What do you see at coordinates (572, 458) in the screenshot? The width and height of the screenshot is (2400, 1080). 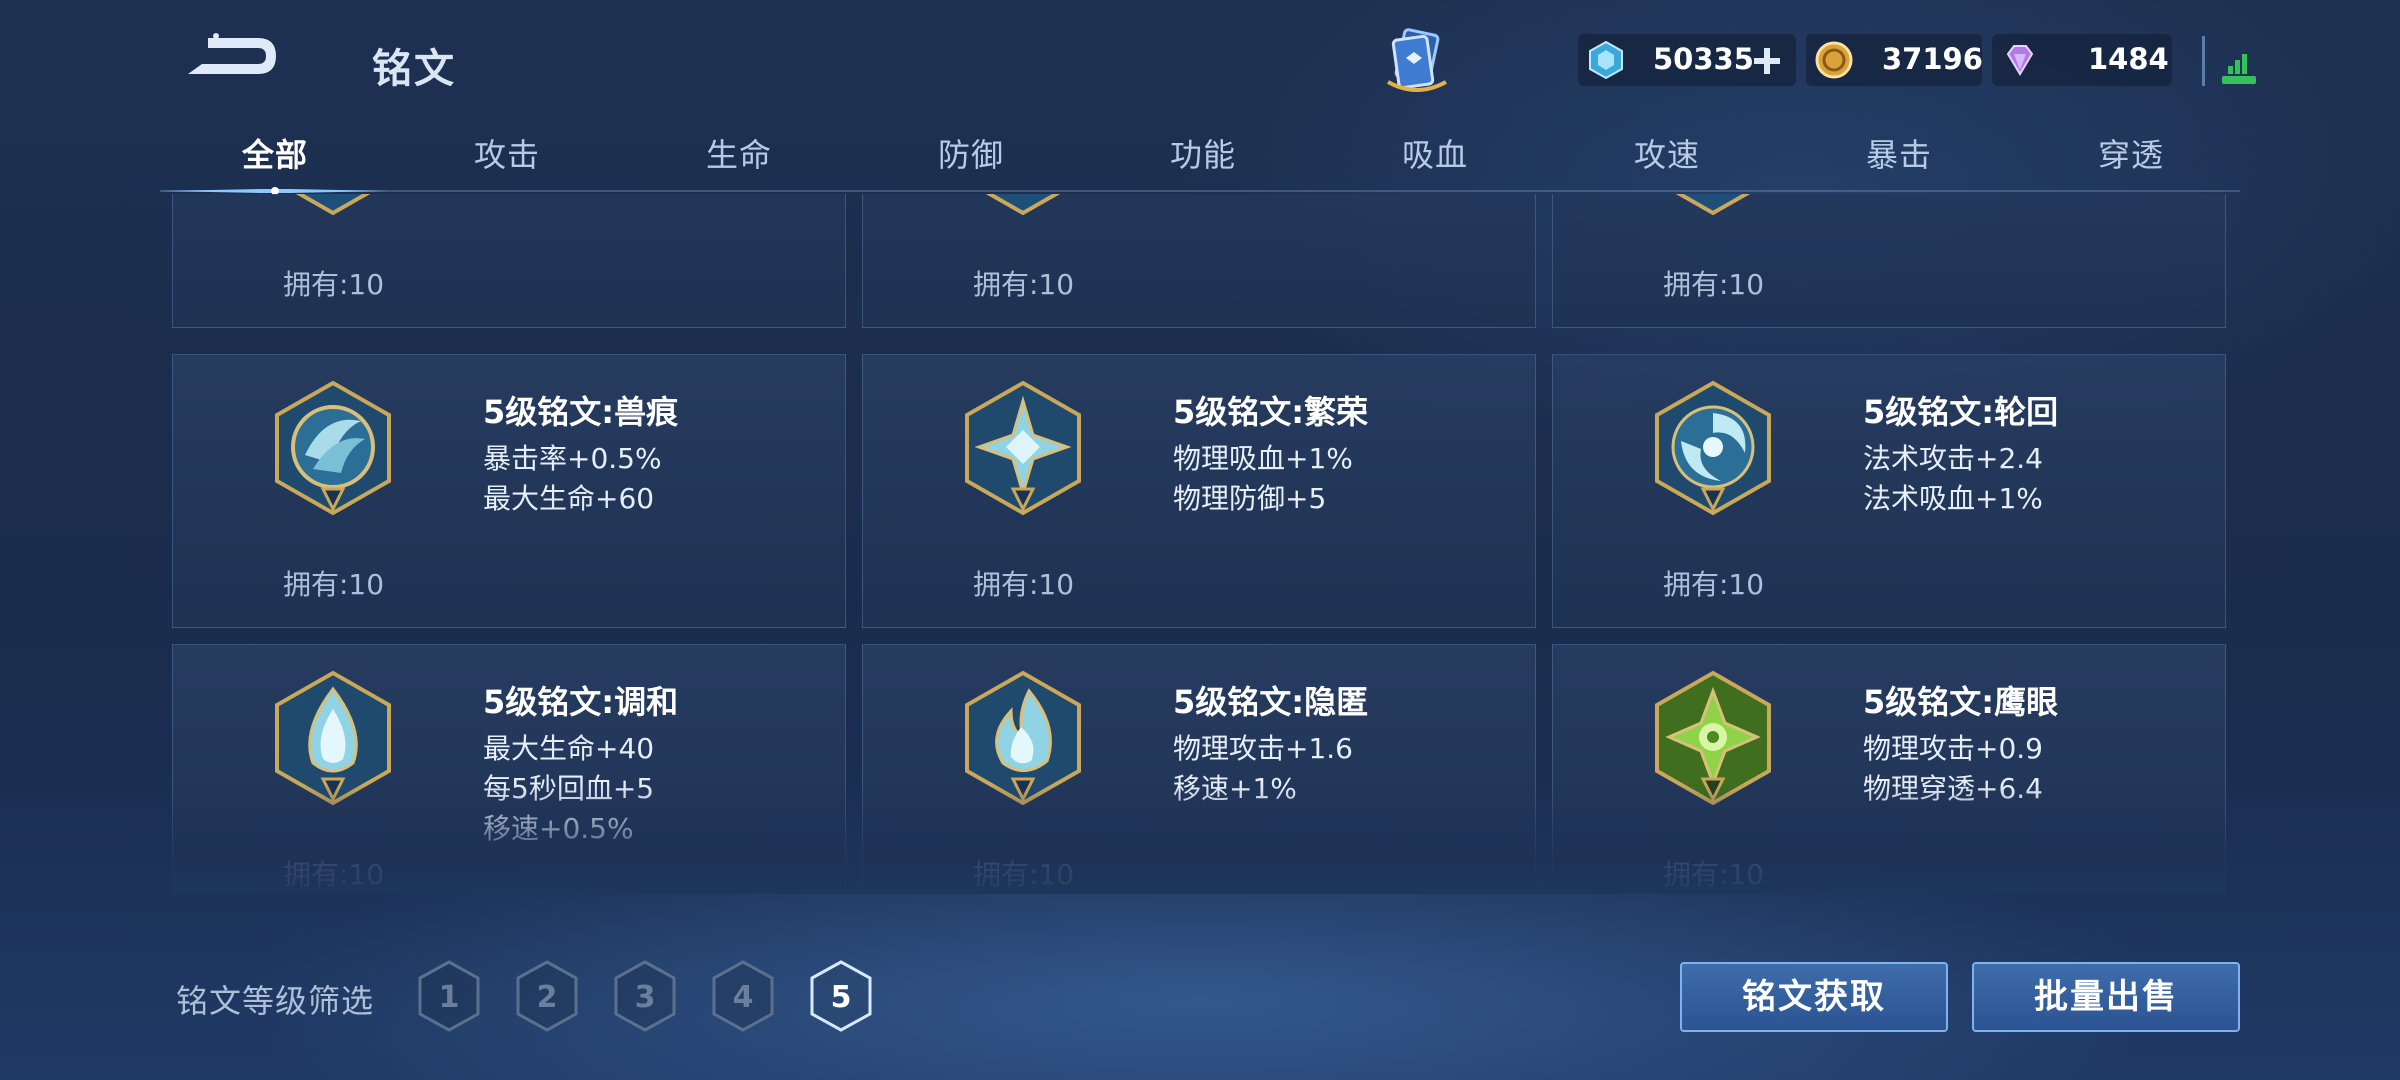 I see `inscription-attr: 暴击率+0.5%` at bounding box center [572, 458].